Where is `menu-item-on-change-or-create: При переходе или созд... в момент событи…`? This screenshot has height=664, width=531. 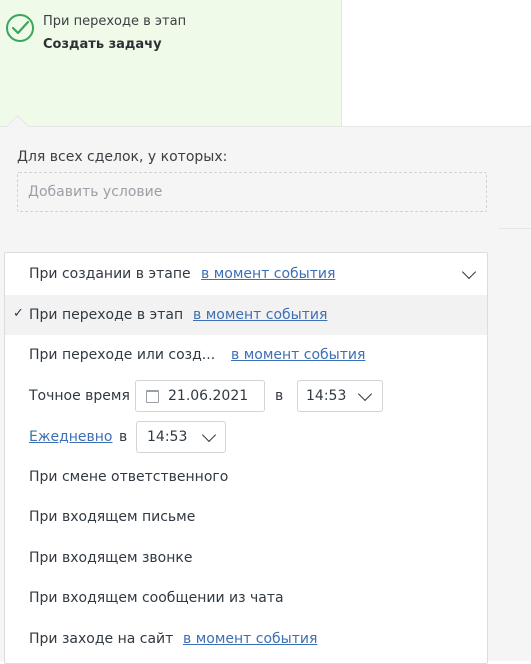 menu-item-on-change-or-create: При переходе или созд... в момент событи… is located at coordinates (246, 355).